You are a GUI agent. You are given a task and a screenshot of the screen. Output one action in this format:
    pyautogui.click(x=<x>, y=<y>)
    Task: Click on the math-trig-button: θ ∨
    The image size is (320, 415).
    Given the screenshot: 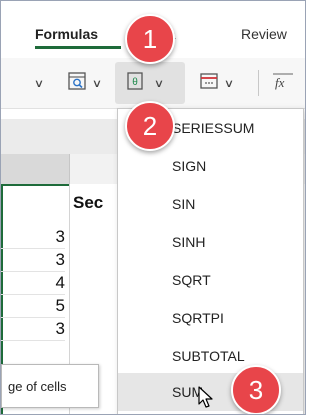 What is the action you would take?
    pyautogui.click(x=145, y=83)
    